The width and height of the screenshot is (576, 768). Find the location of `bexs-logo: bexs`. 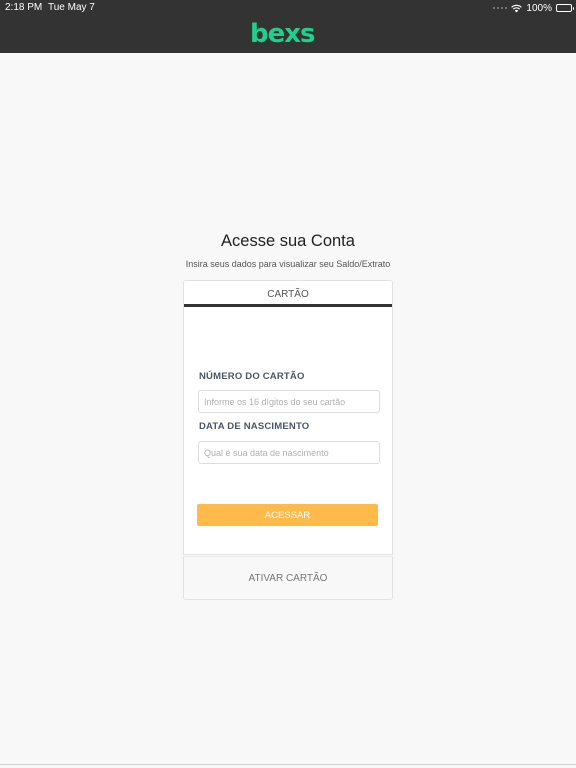

bexs-logo: bexs is located at coordinates (290, 35).